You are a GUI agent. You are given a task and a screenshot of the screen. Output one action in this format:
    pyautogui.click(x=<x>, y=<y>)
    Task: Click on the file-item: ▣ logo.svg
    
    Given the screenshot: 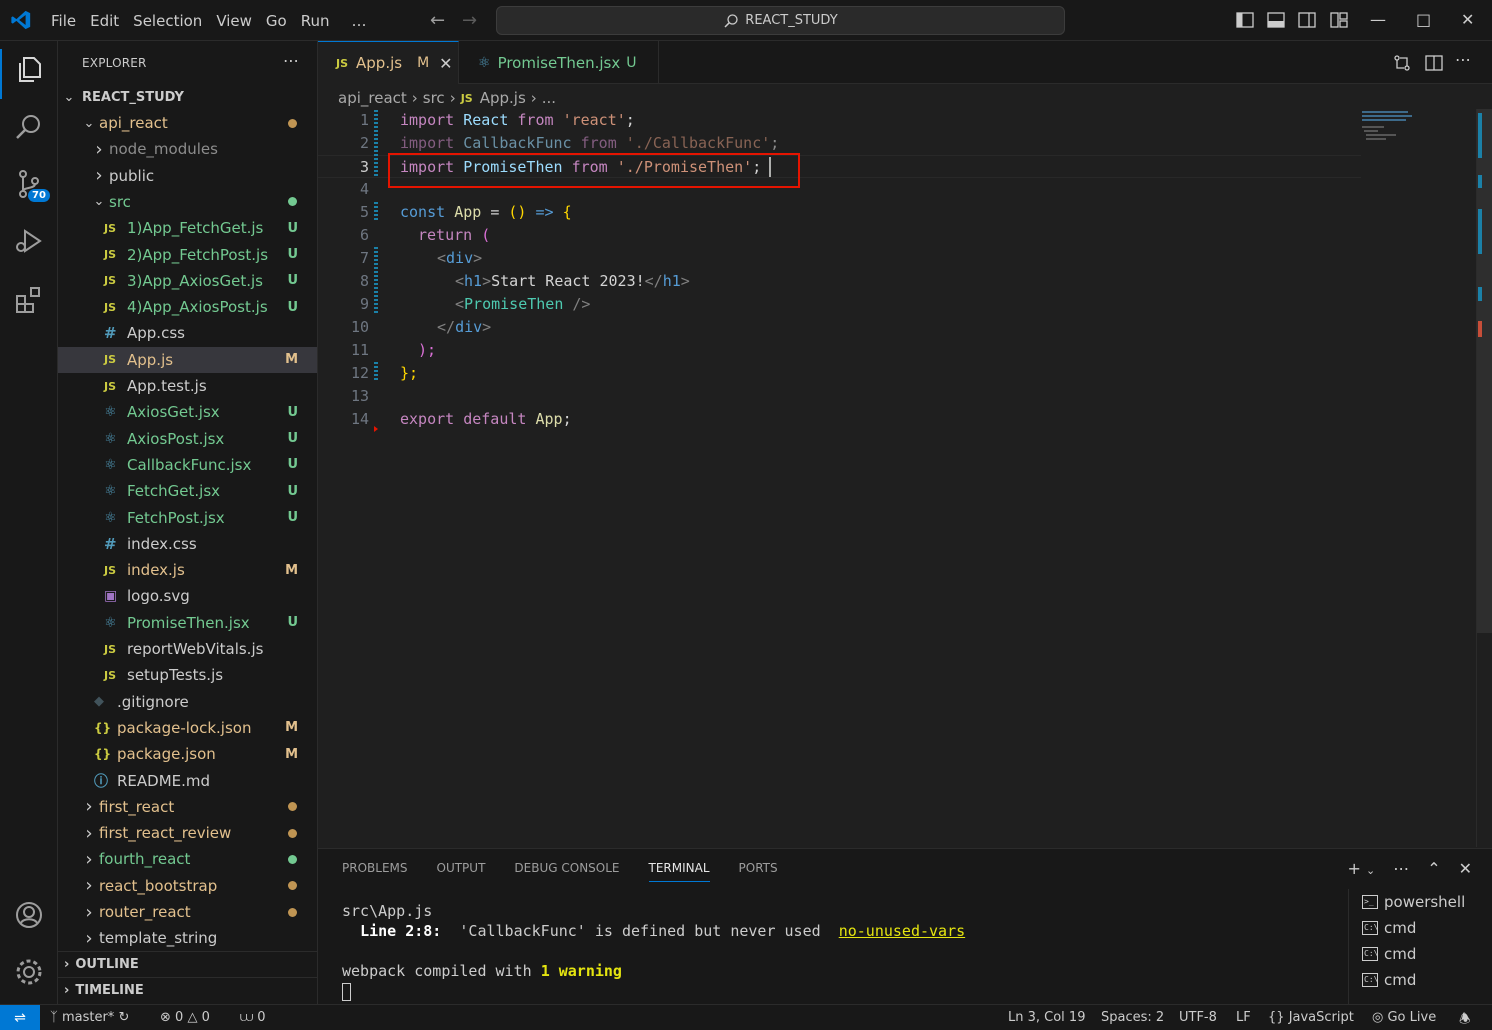 What is the action you would take?
    pyautogui.click(x=187, y=596)
    